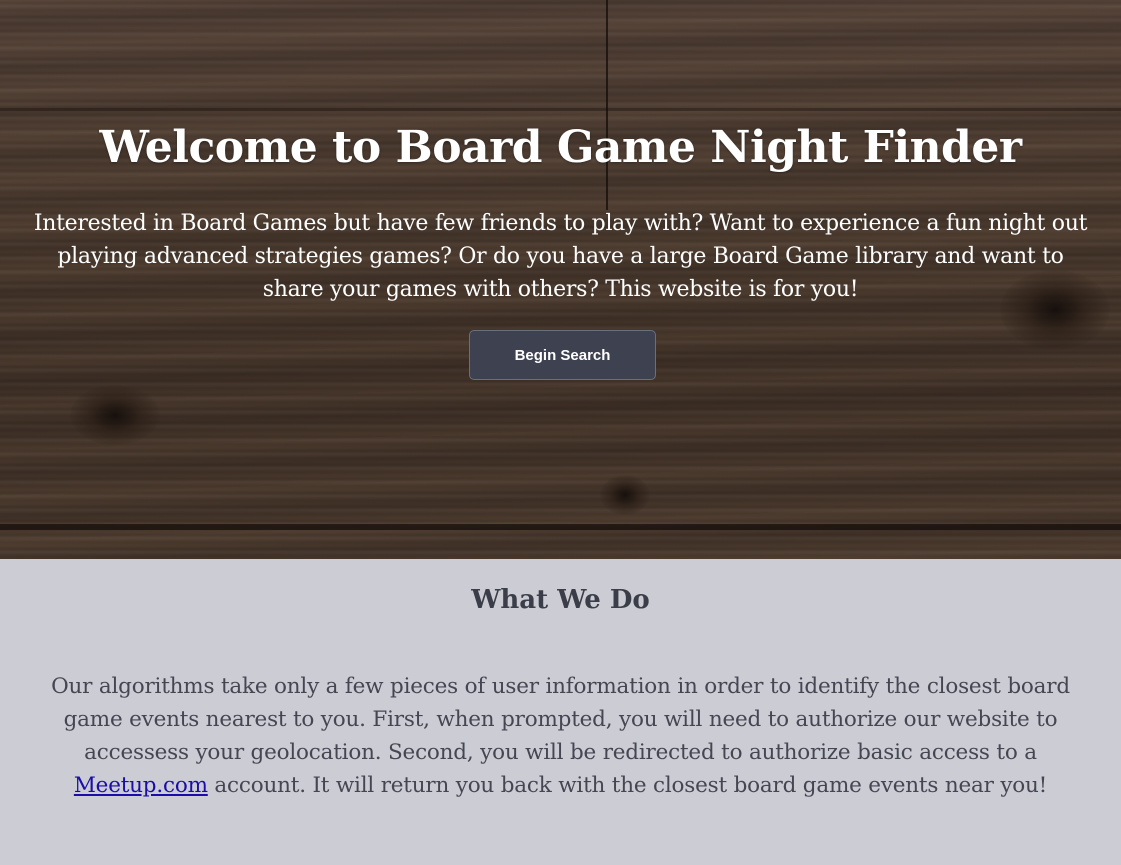 The height and width of the screenshot is (865, 1121). Describe the element at coordinates (560, 147) in the screenshot. I see `hero-title: Welcome to Board Game Night Finder` at that location.